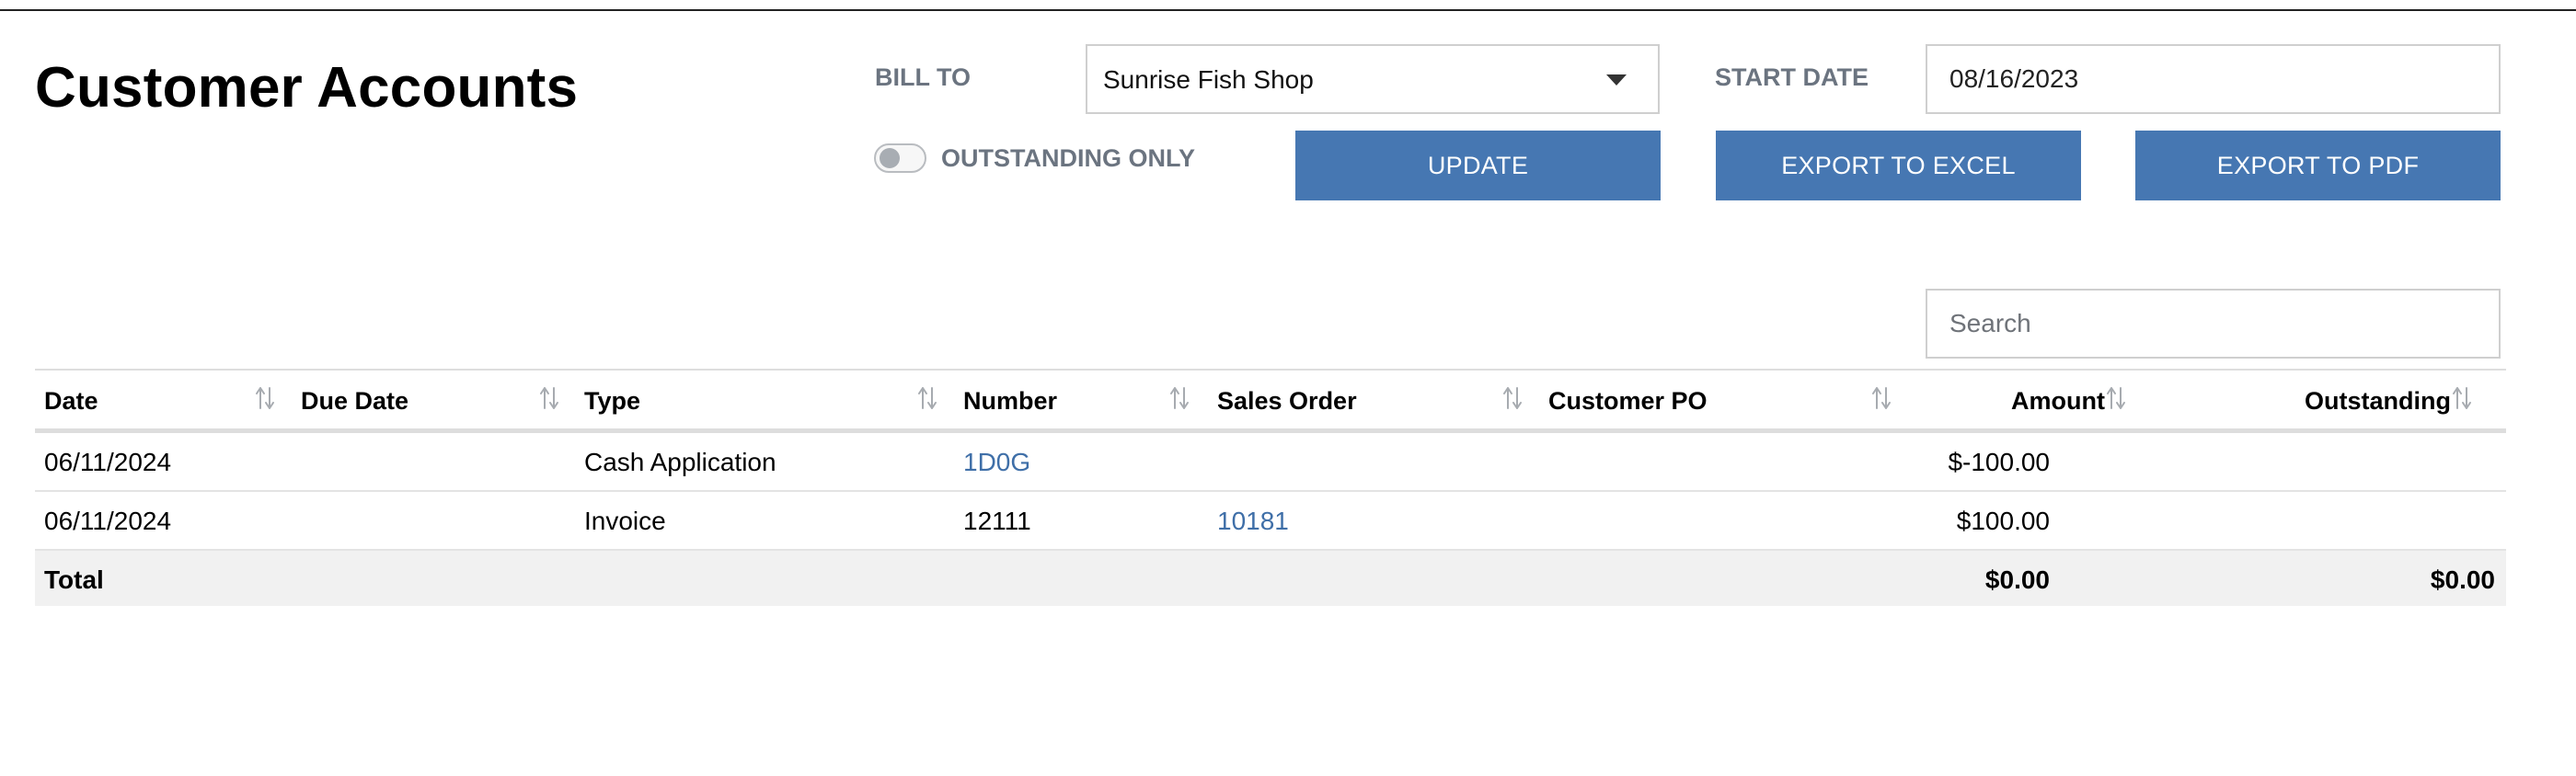 This screenshot has height=776, width=2576. I want to click on table-total-row: Total $0.00 $0.00, so click(1270, 578).